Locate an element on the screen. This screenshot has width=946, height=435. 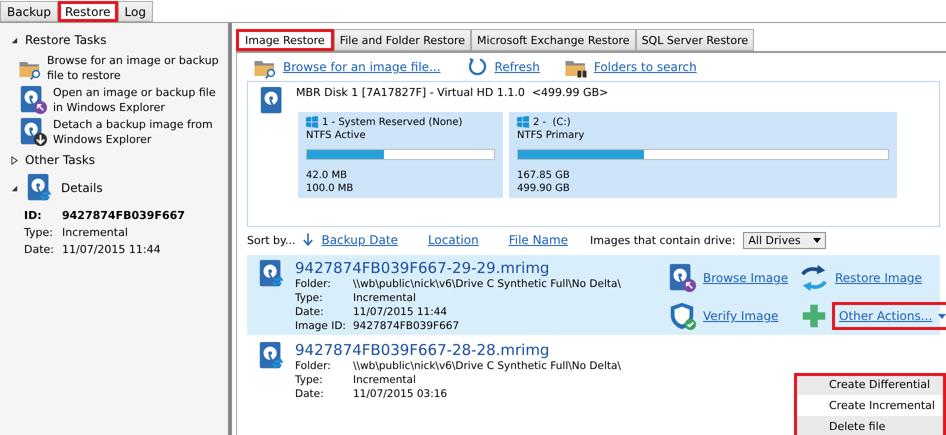
detail-label: ID: is located at coordinates (33, 215).